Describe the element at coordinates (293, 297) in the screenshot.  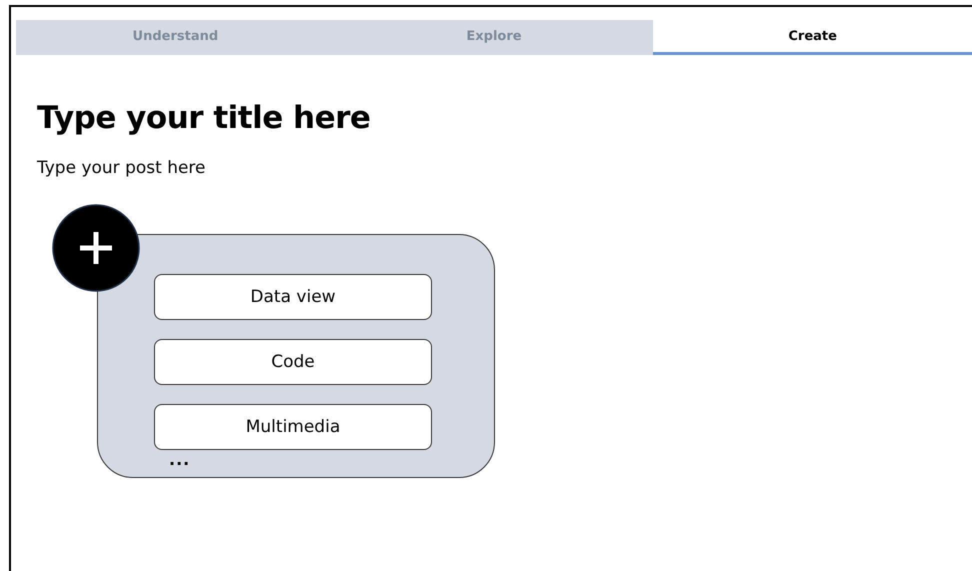
I see `option-button: Data view` at that location.